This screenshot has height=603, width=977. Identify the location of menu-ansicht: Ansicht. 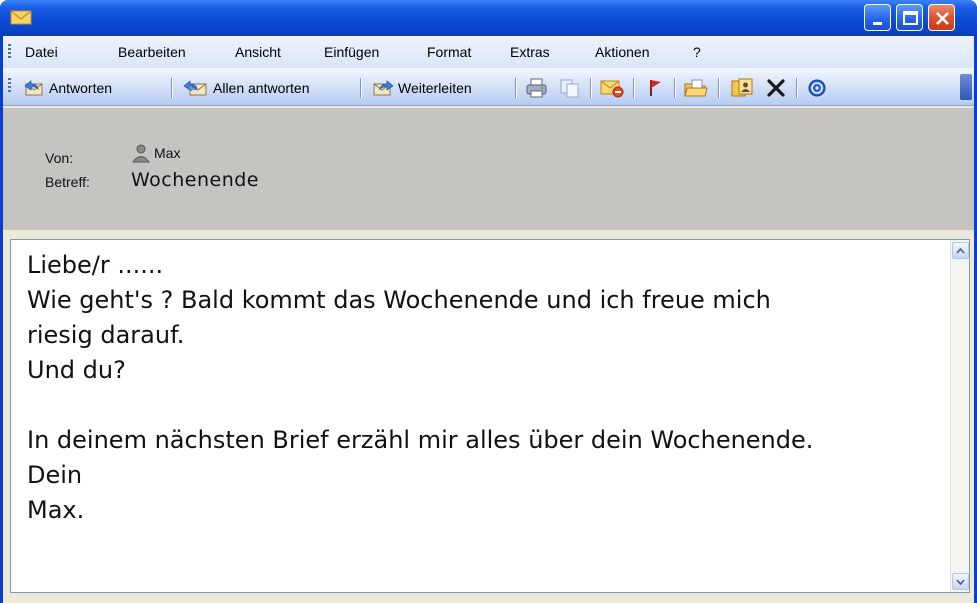
(258, 52).